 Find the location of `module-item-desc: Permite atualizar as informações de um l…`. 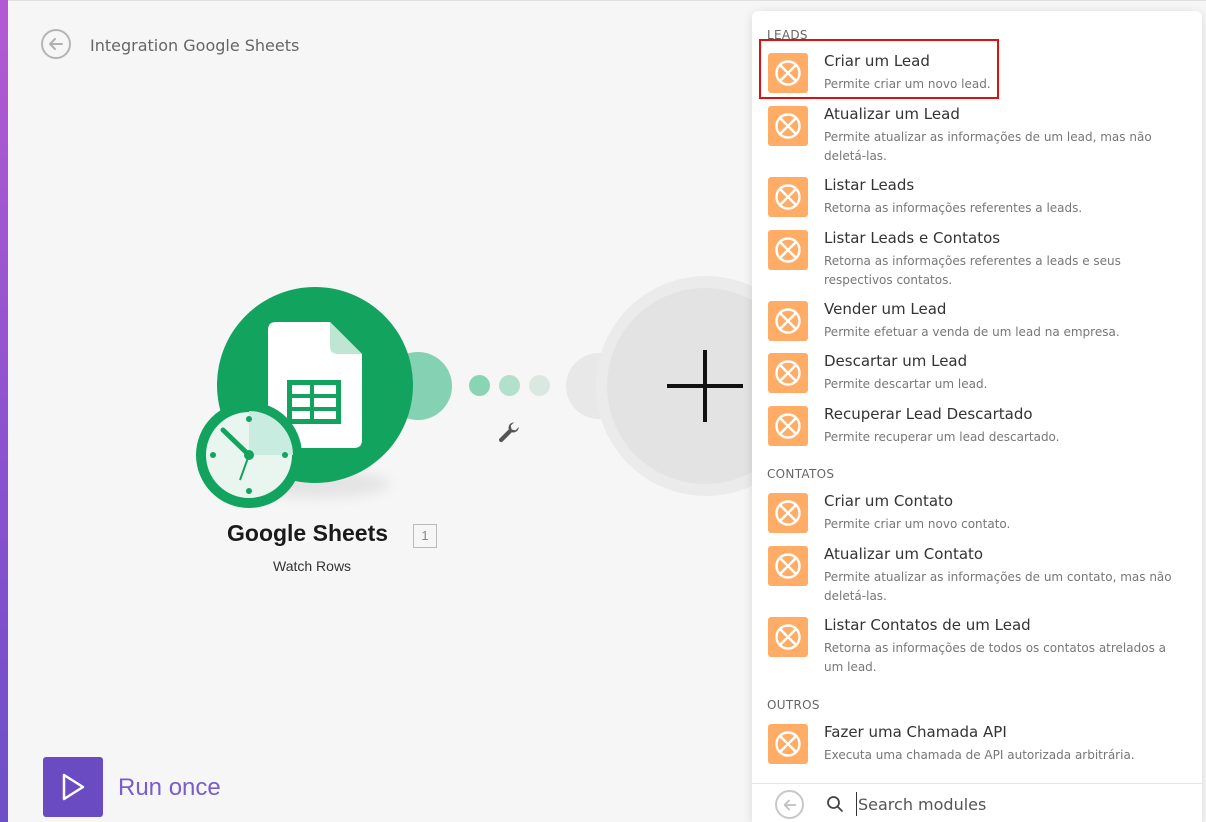

module-item-desc: Permite atualizar as informações de um l… is located at coordinates (988, 146).